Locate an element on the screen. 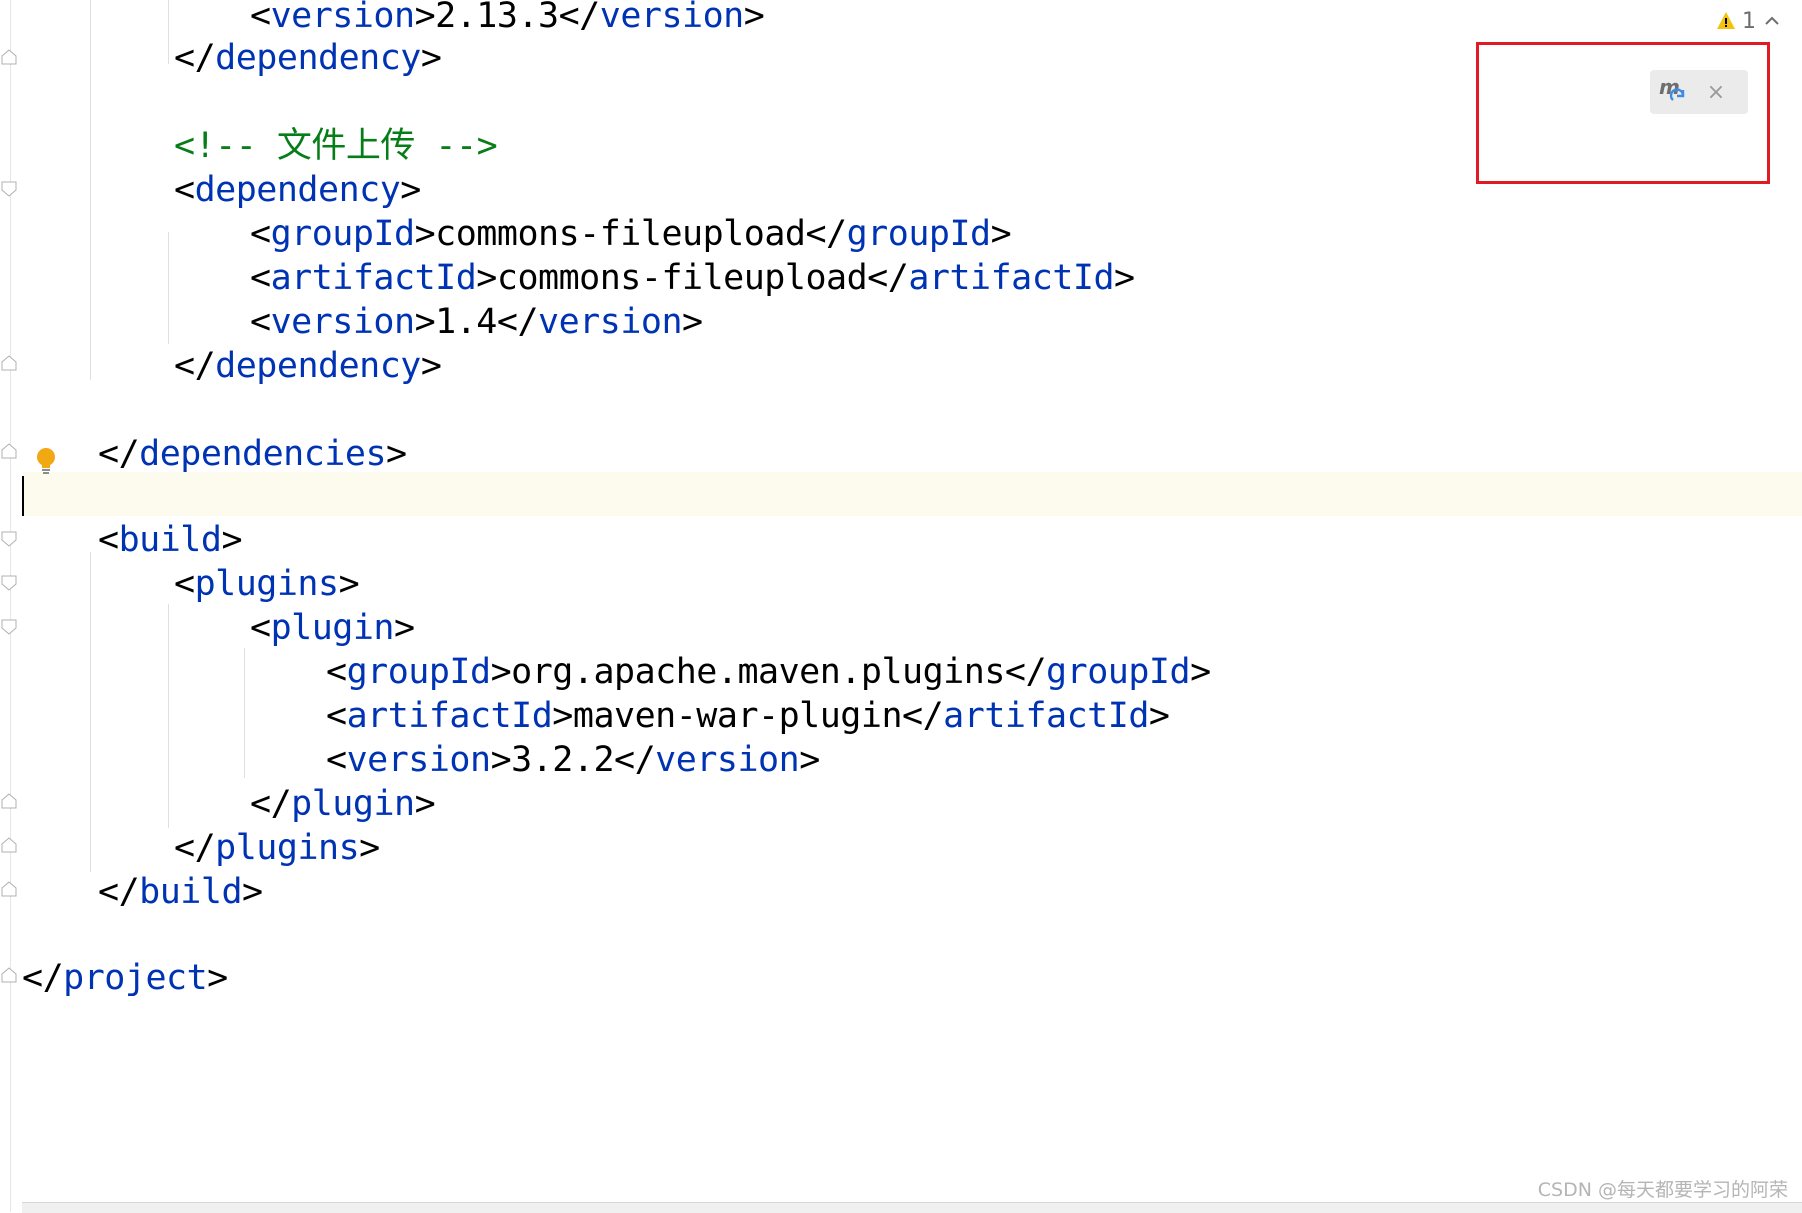 This screenshot has width=1802, height=1213. text-caret is located at coordinates (23, 496).